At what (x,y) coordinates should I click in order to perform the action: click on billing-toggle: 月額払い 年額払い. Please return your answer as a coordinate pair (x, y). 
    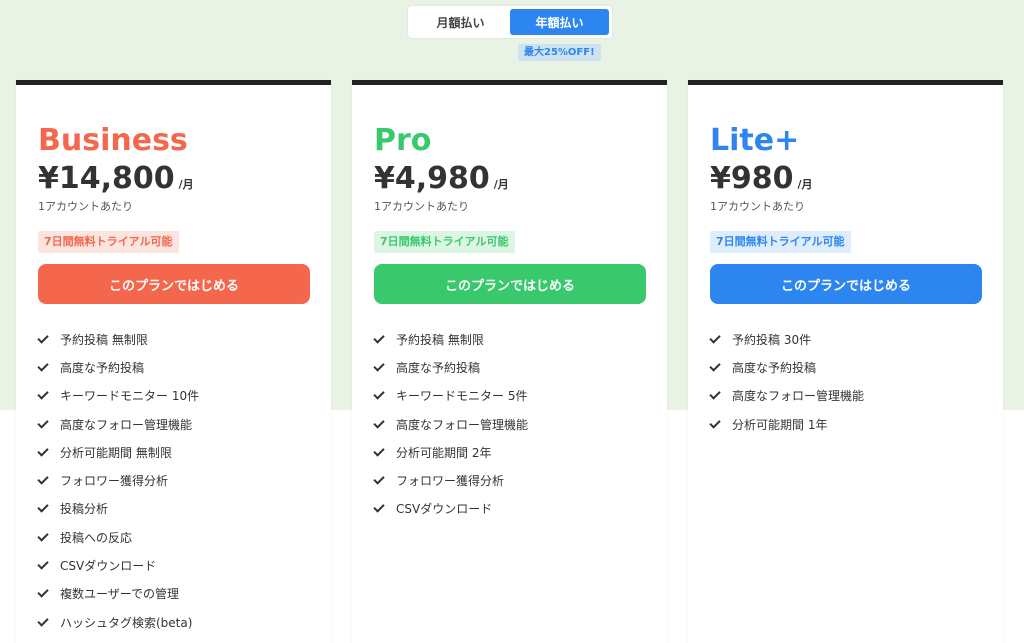
    Looking at the image, I should click on (510, 22).